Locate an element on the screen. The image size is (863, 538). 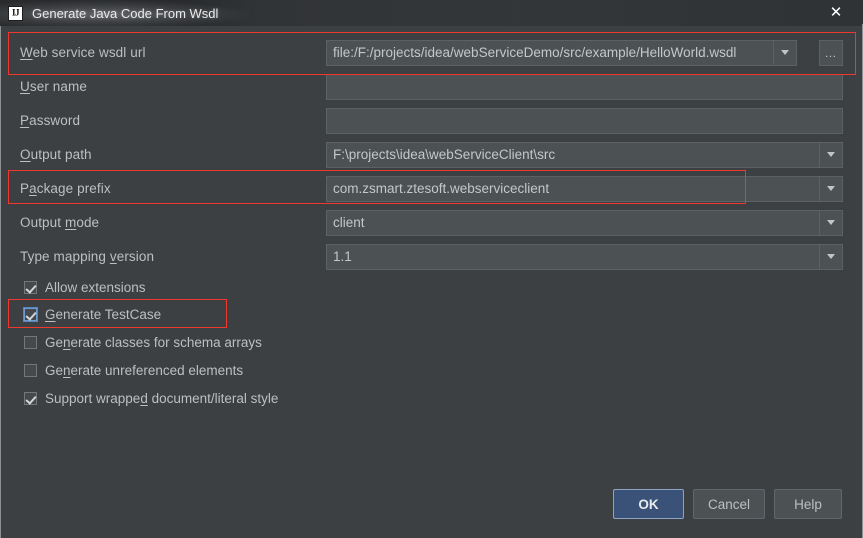
input-user-name is located at coordinates (584, 86).